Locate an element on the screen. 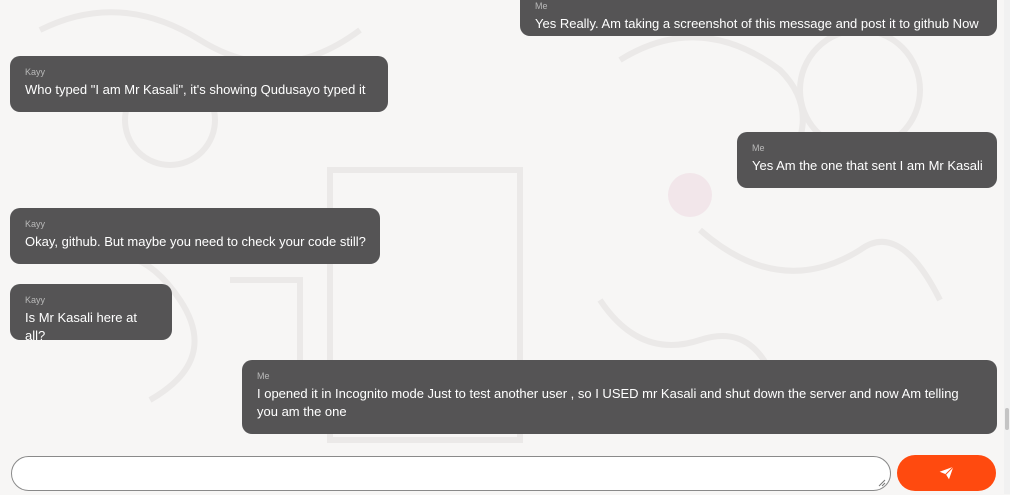 This screenshot has height=495, width=1010. resize-grip-icon is located at coordinates (882, 483).